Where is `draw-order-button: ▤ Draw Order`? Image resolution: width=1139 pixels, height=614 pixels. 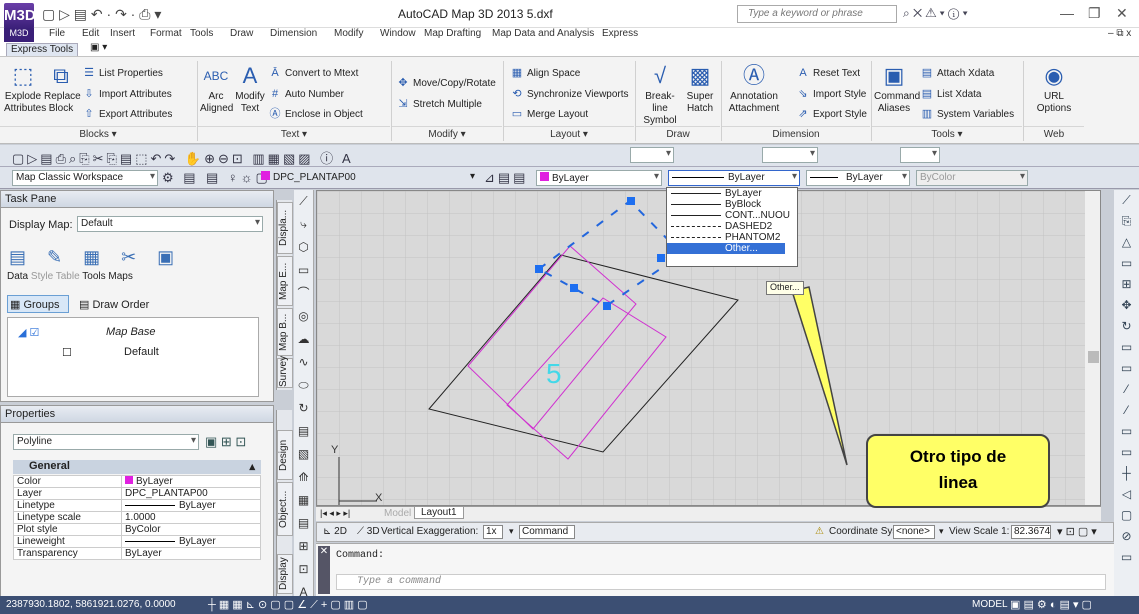
draw-order-button: ▤ Draw Order is located at coordinates (114, 304).